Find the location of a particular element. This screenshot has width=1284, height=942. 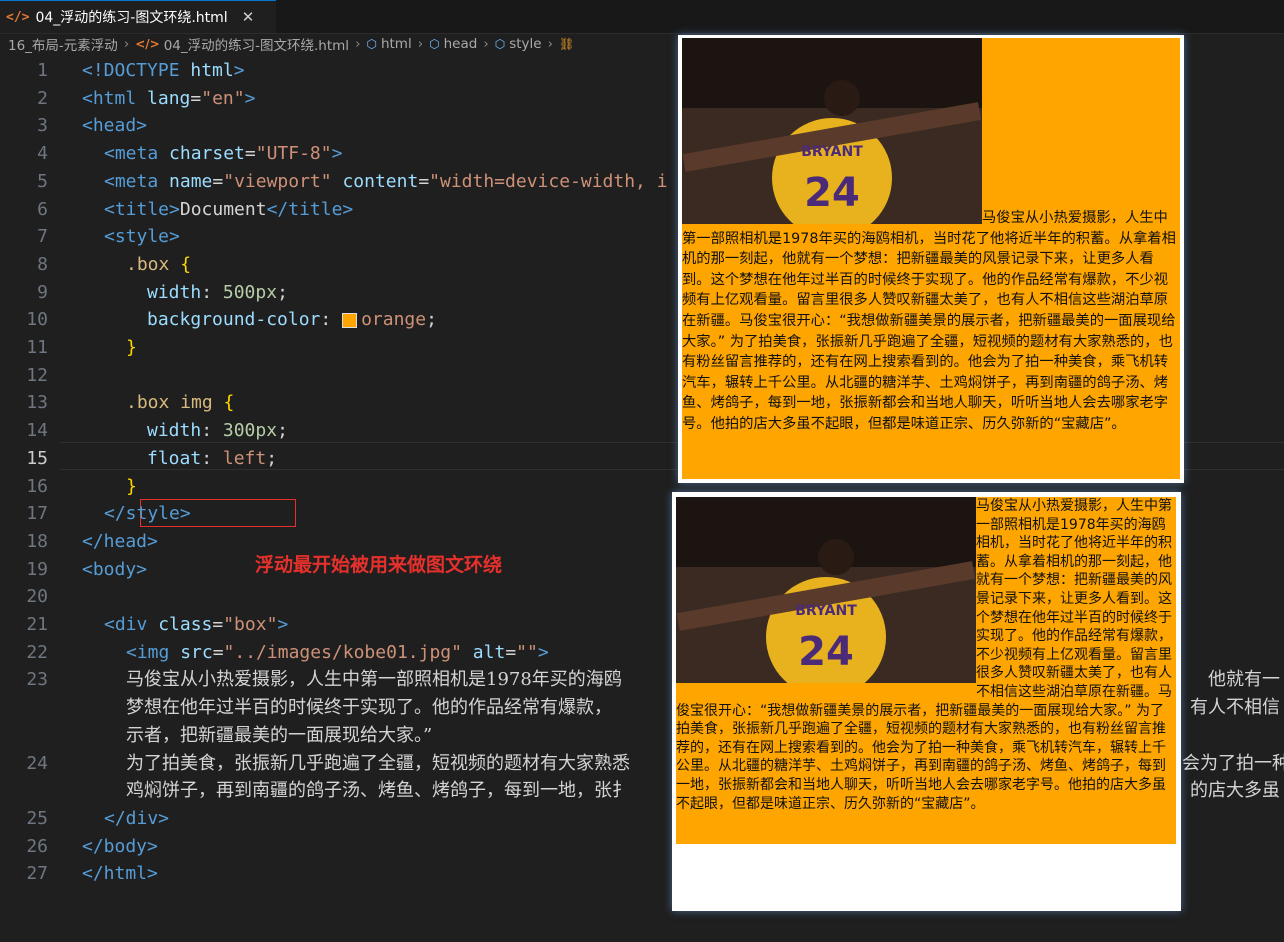

breadcrumb-style-label: style is located at coordinates (525, 44).